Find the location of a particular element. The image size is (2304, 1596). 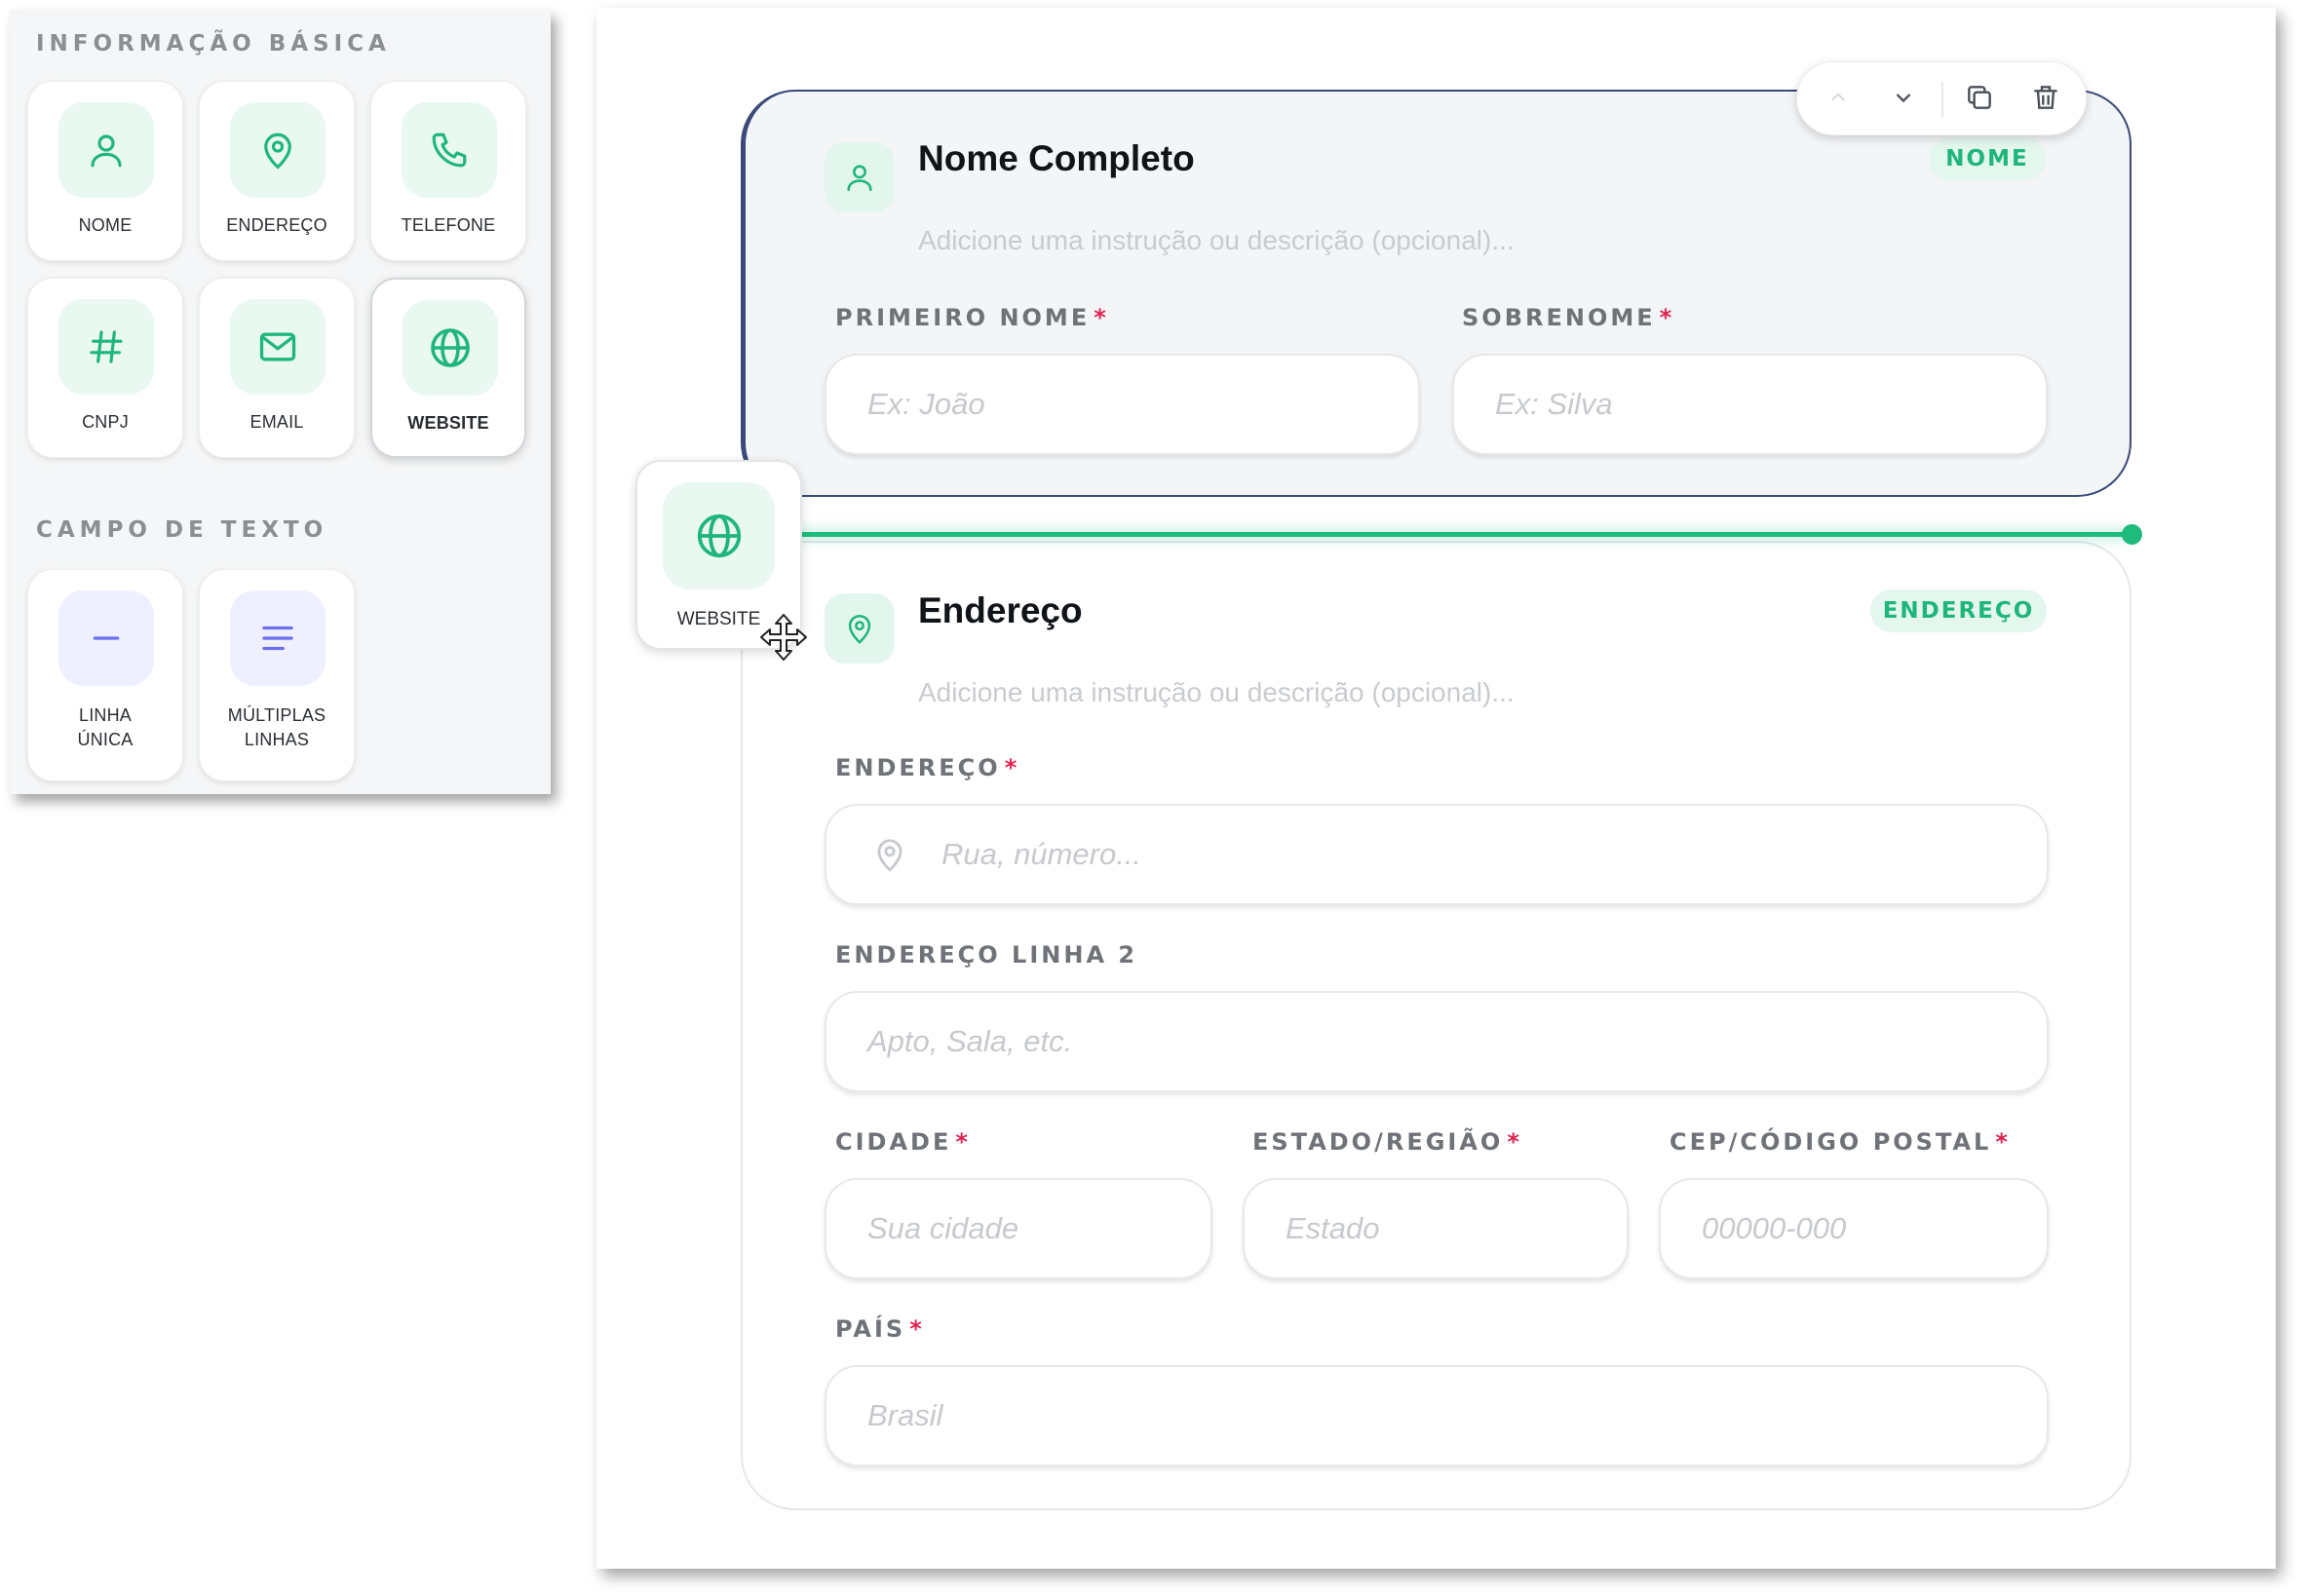

copy-icon is located at coordinates (1980, 100).